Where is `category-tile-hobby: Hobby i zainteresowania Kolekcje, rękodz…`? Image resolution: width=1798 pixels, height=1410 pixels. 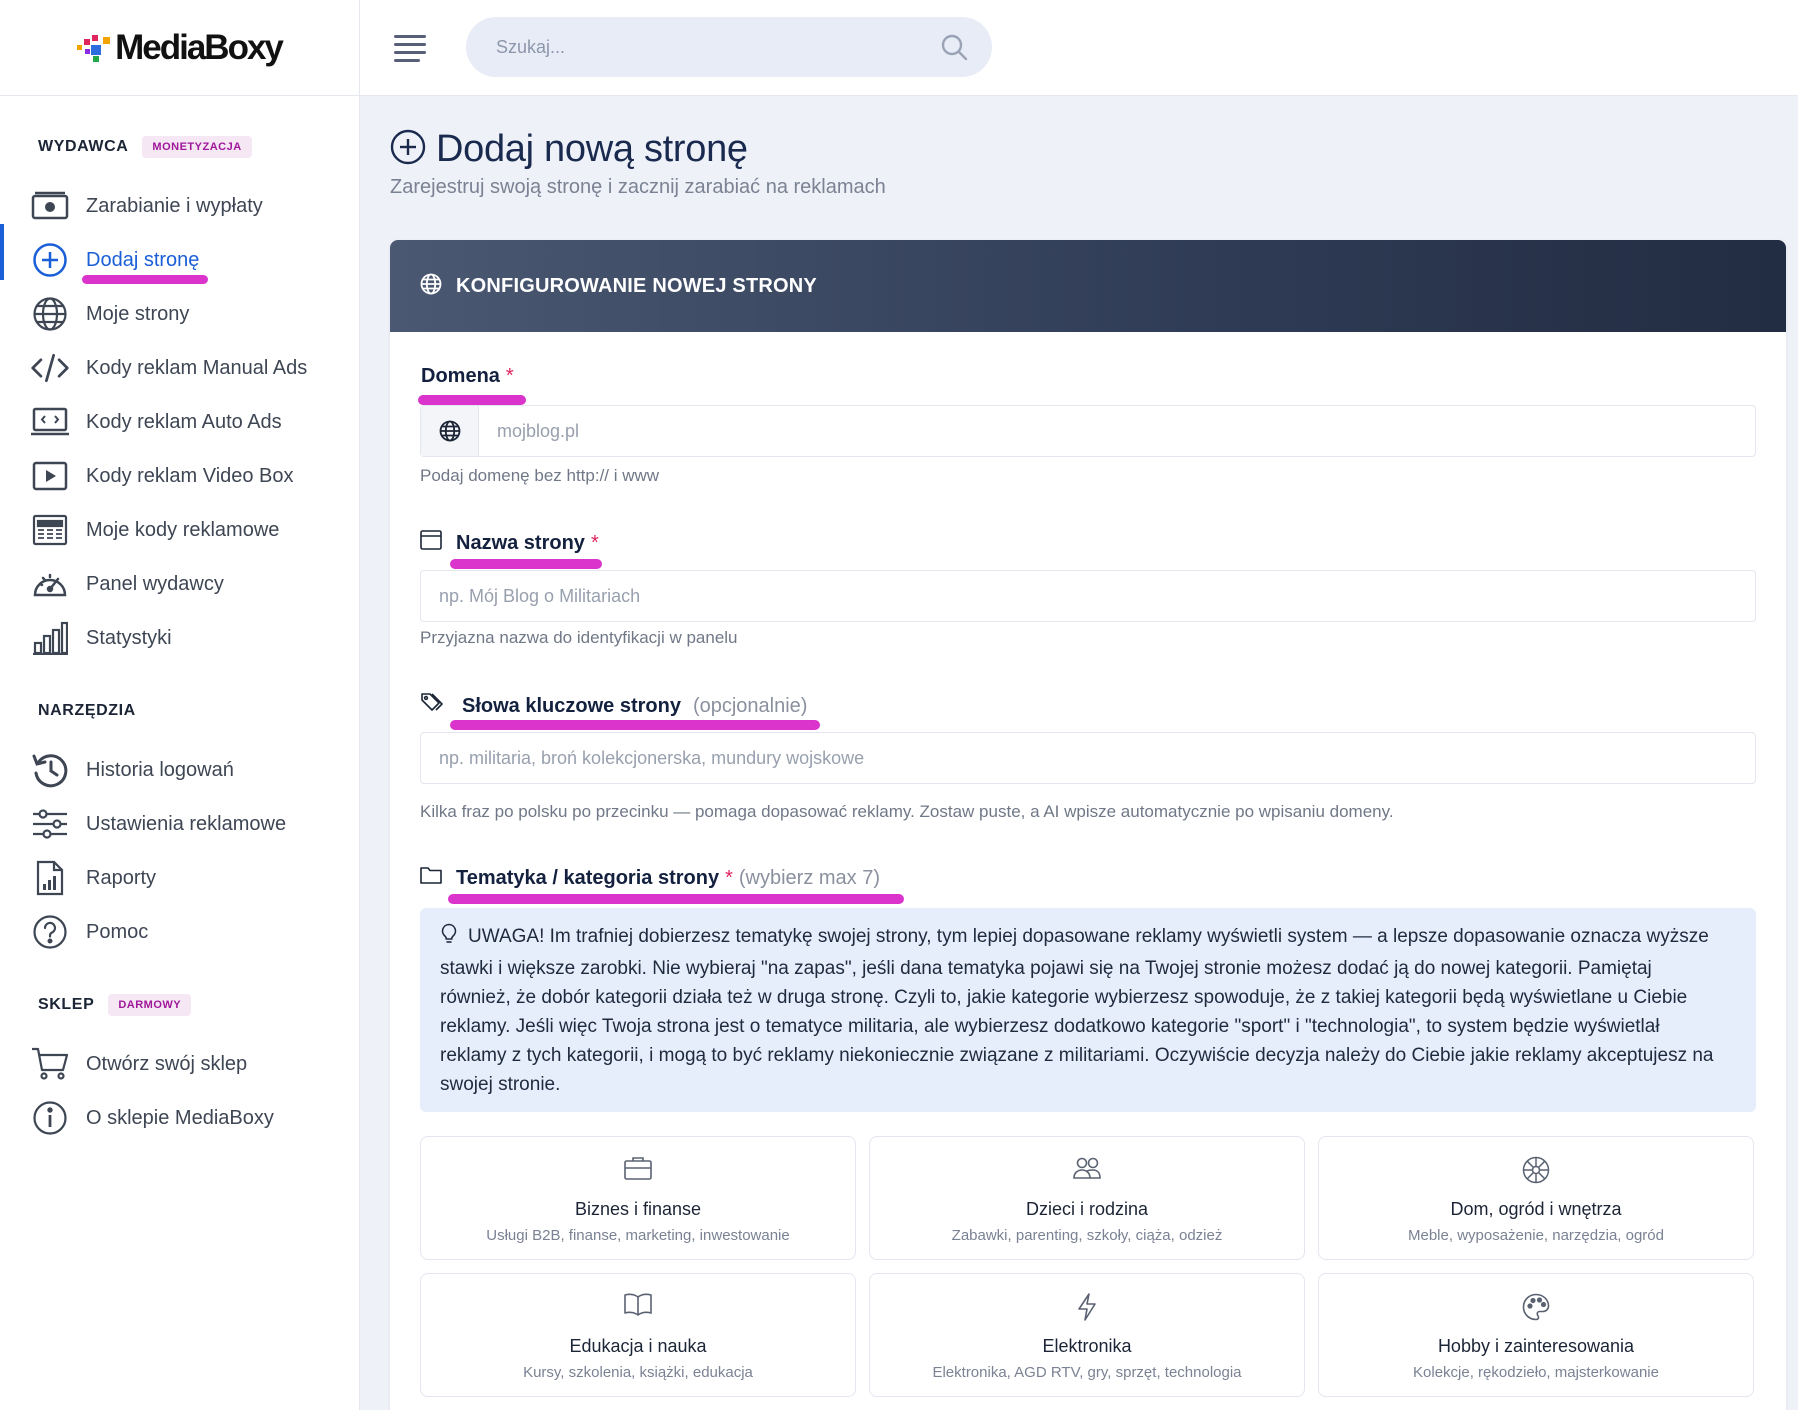
category-tile-hobby: Hobby i zainteresowania Kolekcje, rękodz… is located at coordinates (1536, 1335).